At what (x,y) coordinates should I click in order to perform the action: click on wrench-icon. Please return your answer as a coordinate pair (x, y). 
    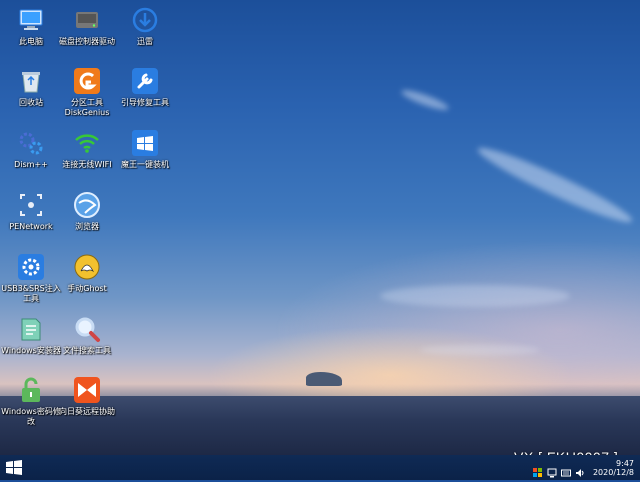
    Looking at the image, I should click on (145, 81).